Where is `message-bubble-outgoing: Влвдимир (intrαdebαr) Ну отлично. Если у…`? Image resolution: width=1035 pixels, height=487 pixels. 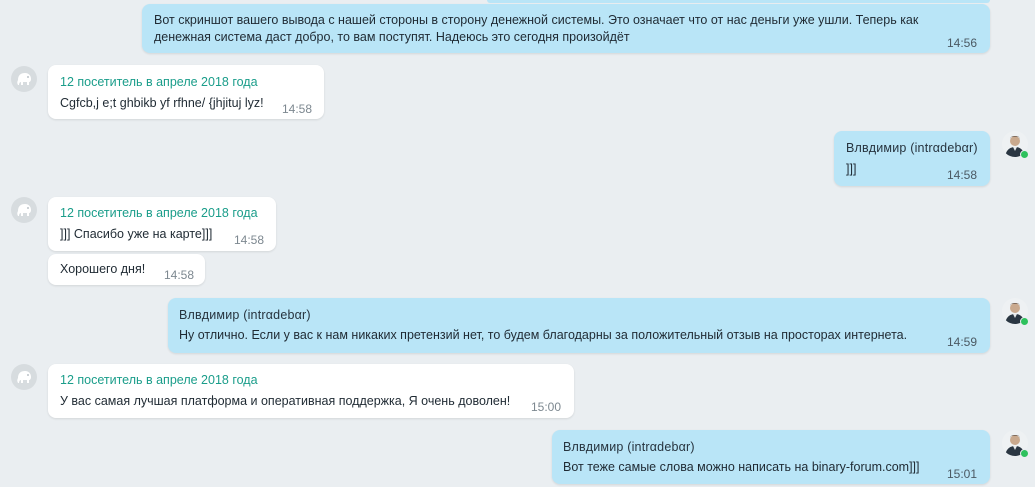 message-bubble-outgoing: Влвдимир (intrαdebαr) Ну отлично. Если у… is located at coordinates (579, 325).